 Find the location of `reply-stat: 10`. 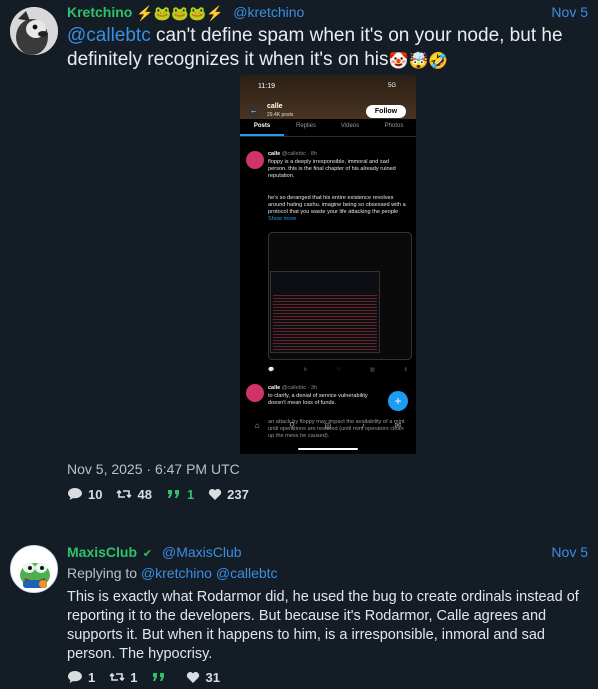

reply-stat: 10 is located at coordinates (84, 494).